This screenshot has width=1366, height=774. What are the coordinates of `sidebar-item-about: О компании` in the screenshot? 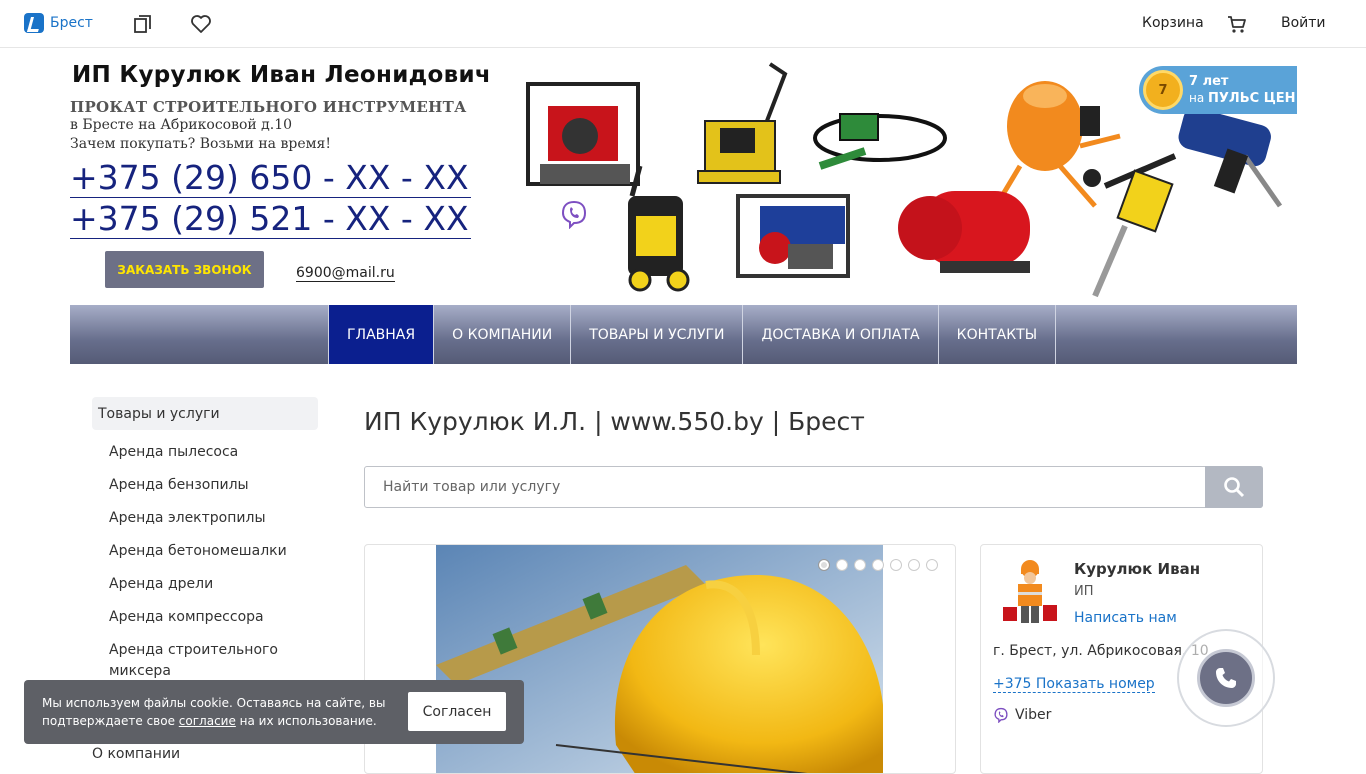 It's located at (136, 754).